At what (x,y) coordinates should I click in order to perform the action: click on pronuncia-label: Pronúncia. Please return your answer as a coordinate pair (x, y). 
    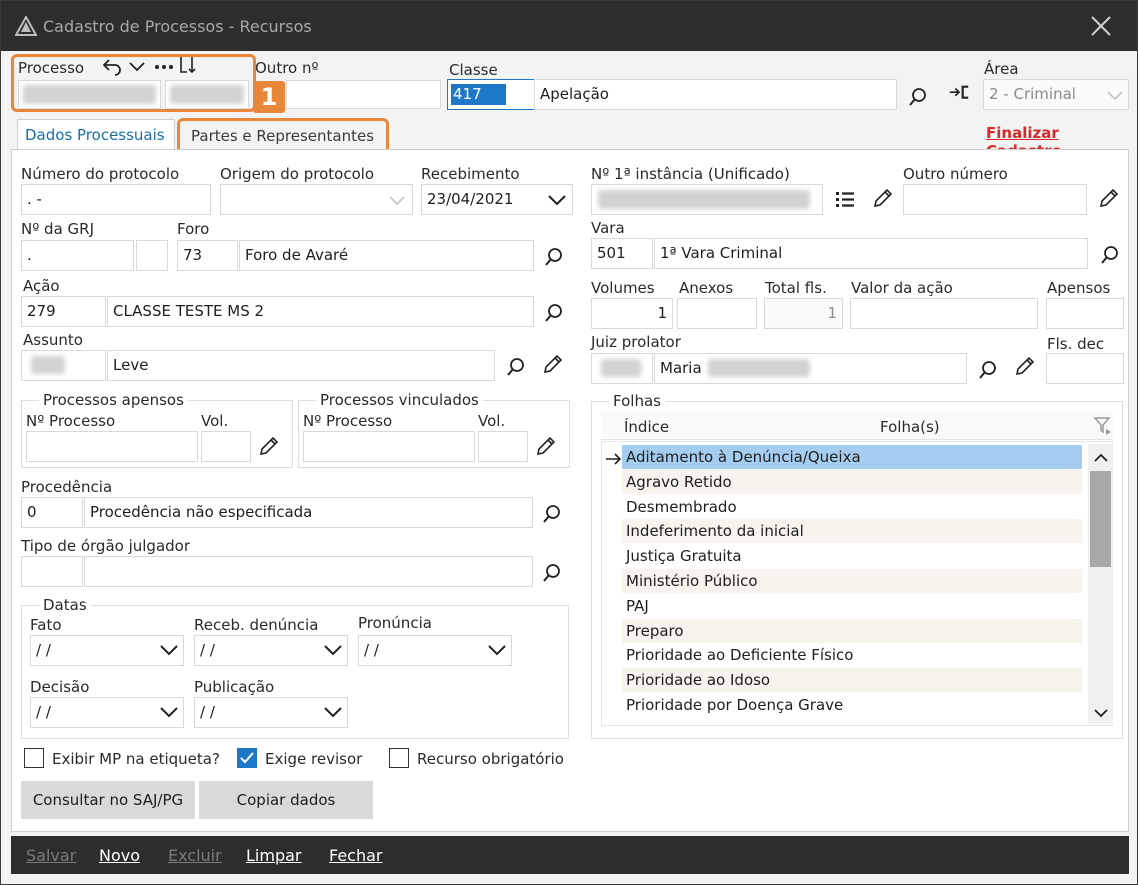
    Looking at the image, I should click on (395, 623).